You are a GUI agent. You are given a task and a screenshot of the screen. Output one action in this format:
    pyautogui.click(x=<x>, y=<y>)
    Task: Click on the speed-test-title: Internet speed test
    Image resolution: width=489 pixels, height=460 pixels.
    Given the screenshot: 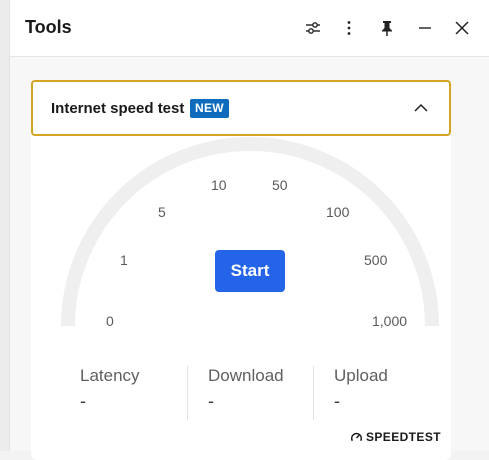 What is the action you would take?
    pyautogui.click(x=118, y=108)
    